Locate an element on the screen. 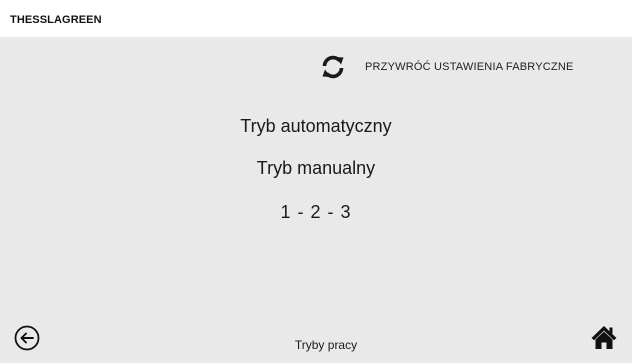 The width and height of the screenshot is (632, 363). brand-logo: THESSLAGREEN is located at coordinates (56, 20).